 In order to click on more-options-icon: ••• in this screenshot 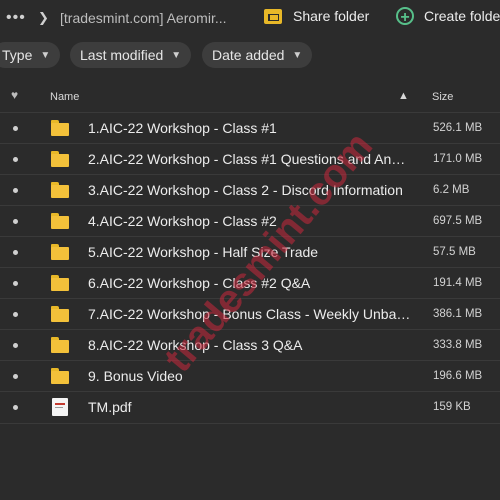, I will do `click(16, 18)`.